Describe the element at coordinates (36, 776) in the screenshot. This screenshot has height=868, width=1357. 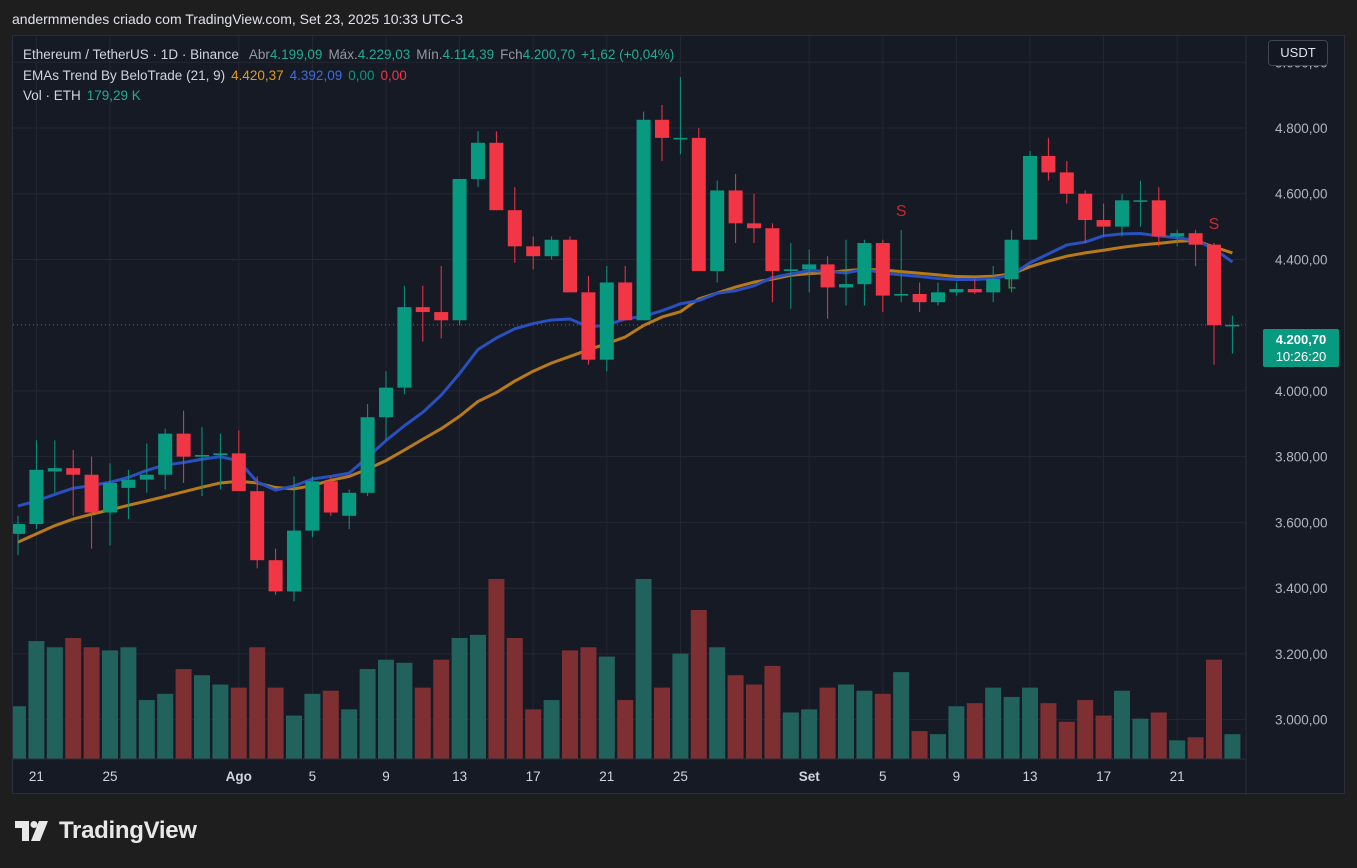
I see `x-tick-label: 21` at that location.